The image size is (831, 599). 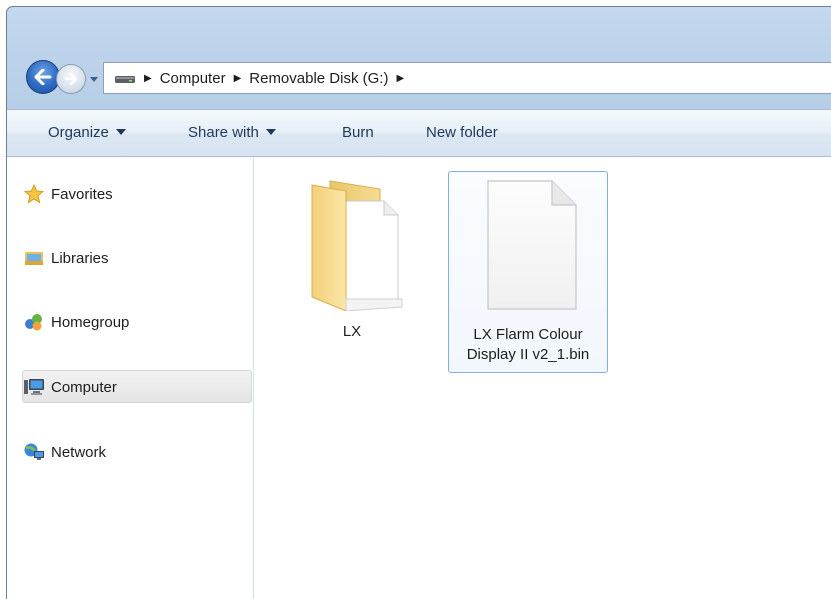 What do you see at coordinates (528, 334) in the screenshot?
I see `file-name-line-1: LX Flarm Colour` at bounding box center [528, 334].